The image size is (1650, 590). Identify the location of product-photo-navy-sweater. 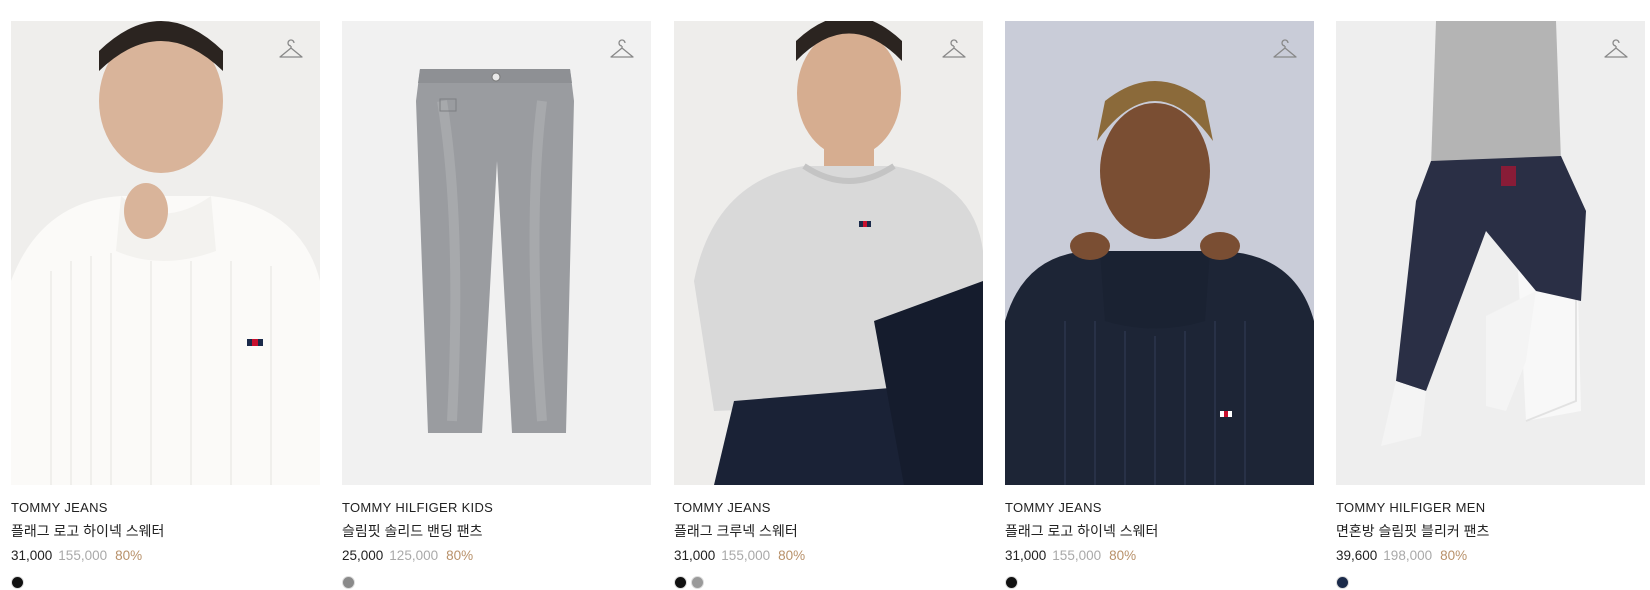
(1159, 253).